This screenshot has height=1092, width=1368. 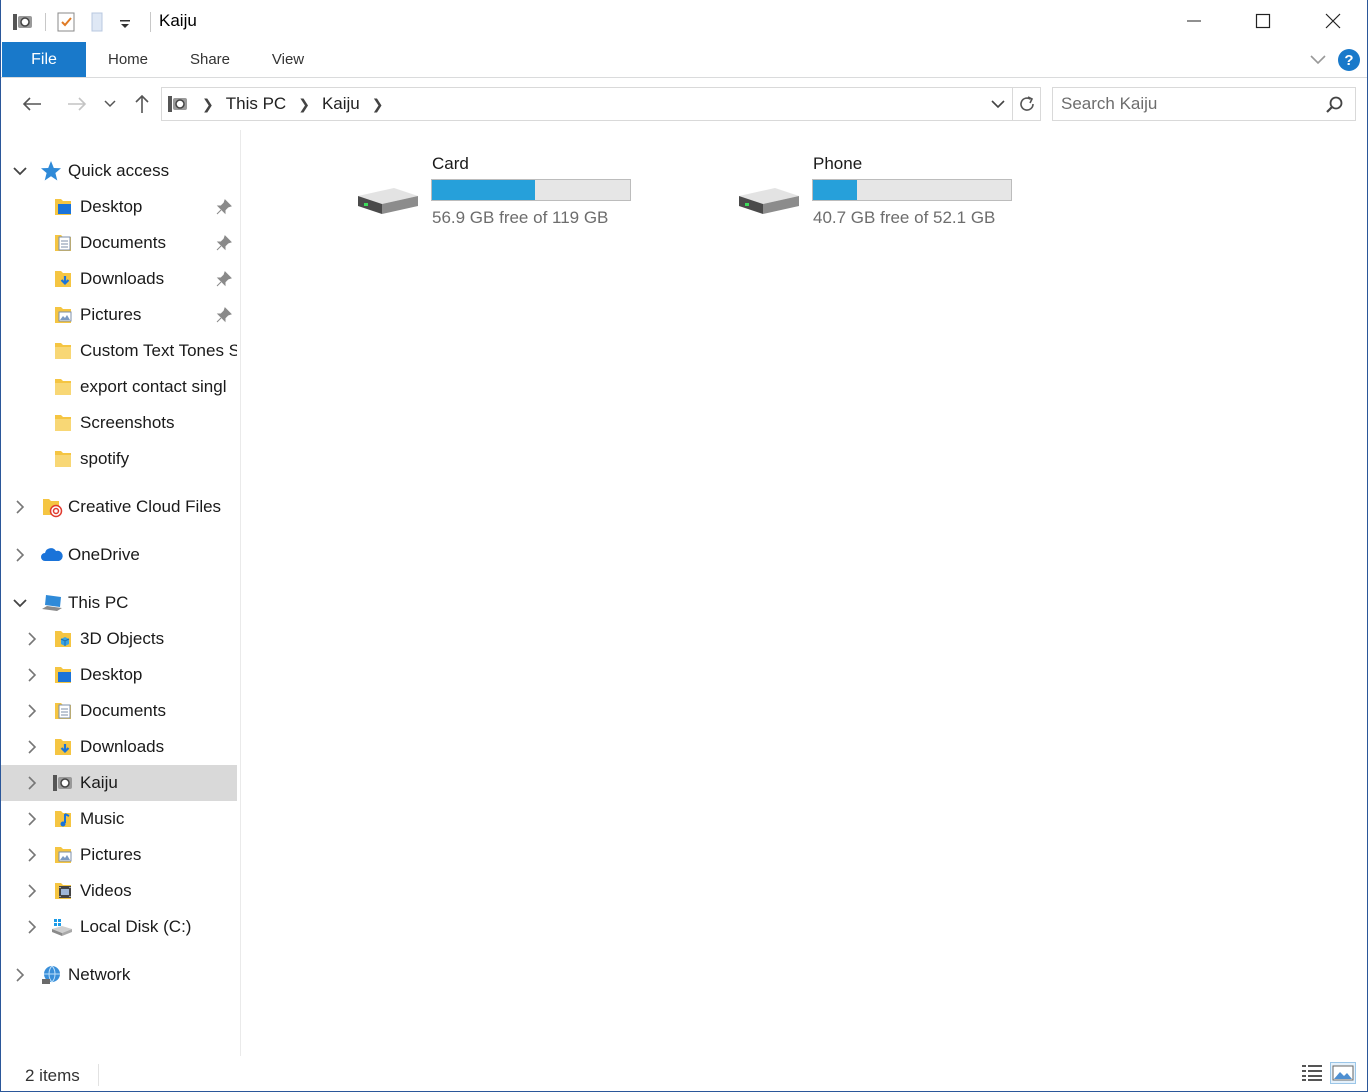 I want to click on forward-button, so click(x=77, y=104).